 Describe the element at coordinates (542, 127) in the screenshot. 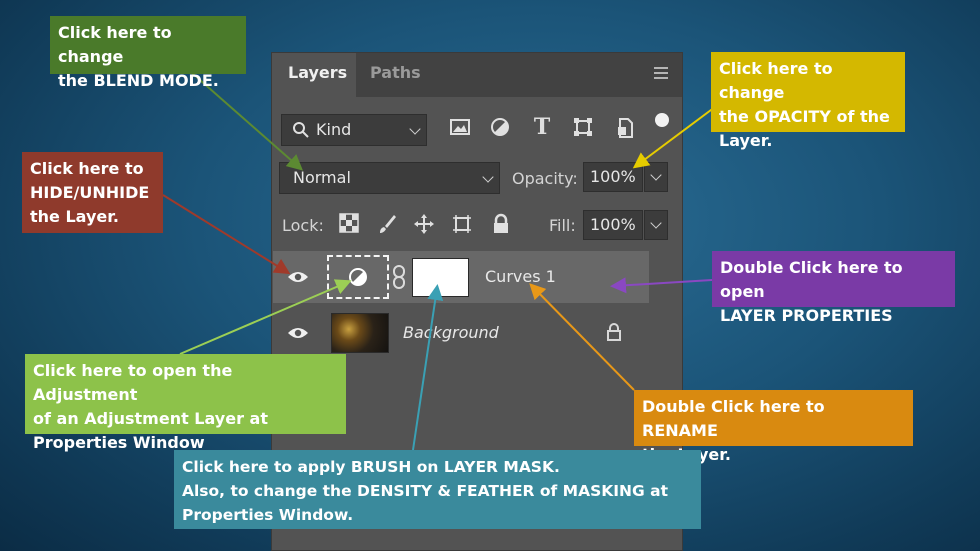

I see `type-filter-icon: T` at that location.